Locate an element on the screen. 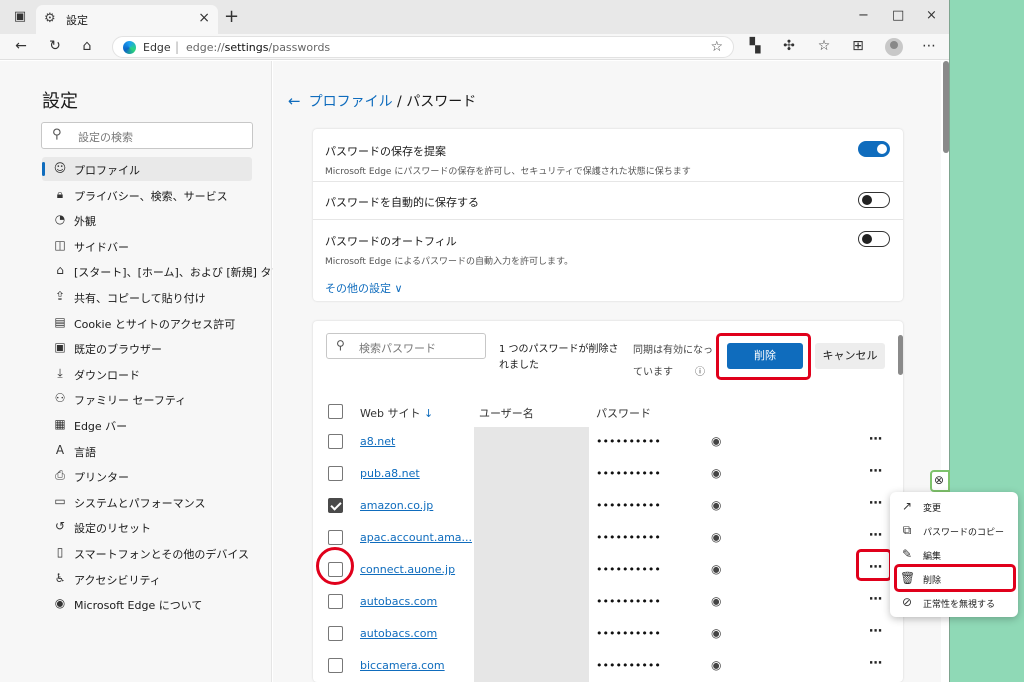 The image size is (1024, 682). sidebar-item: ▦ Edge バー is located at coordinates (147, 425).